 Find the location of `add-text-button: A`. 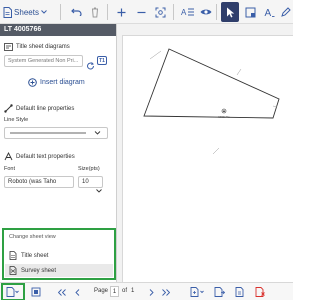

add-text-button: A is located at coordinates (269, 12).